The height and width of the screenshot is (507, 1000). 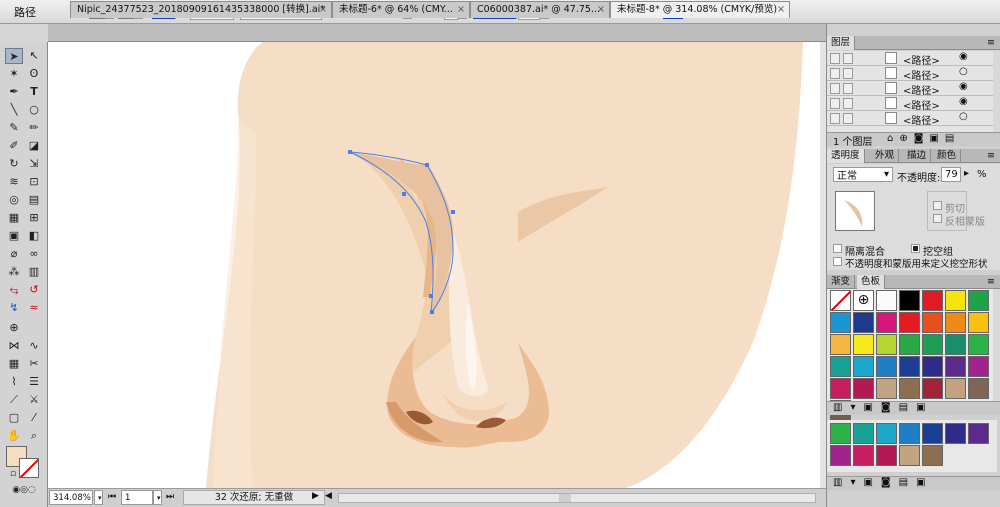 I want to click on tab-c06000387: C06000387.ai* @ 47.75... ×, so click(x=540, y=9).